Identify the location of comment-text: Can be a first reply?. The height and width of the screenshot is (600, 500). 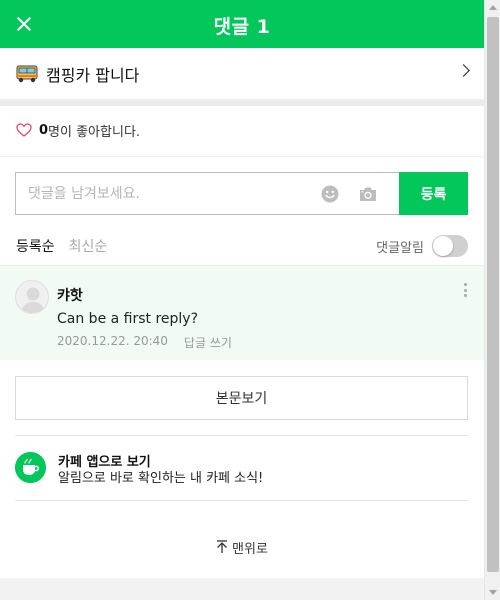
(128, 319).